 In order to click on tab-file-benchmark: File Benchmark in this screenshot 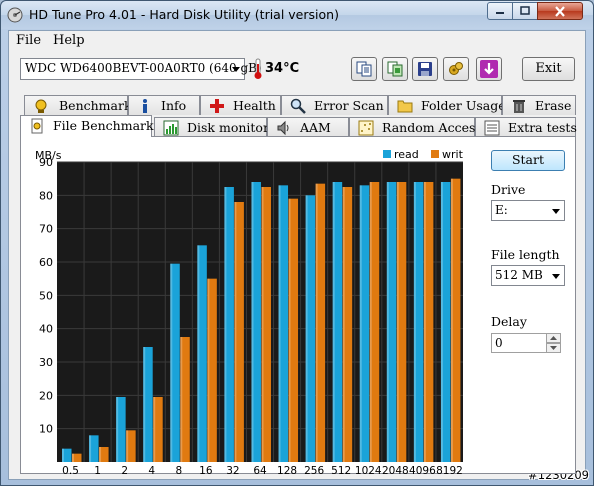, I will do `click(87, 126)`.